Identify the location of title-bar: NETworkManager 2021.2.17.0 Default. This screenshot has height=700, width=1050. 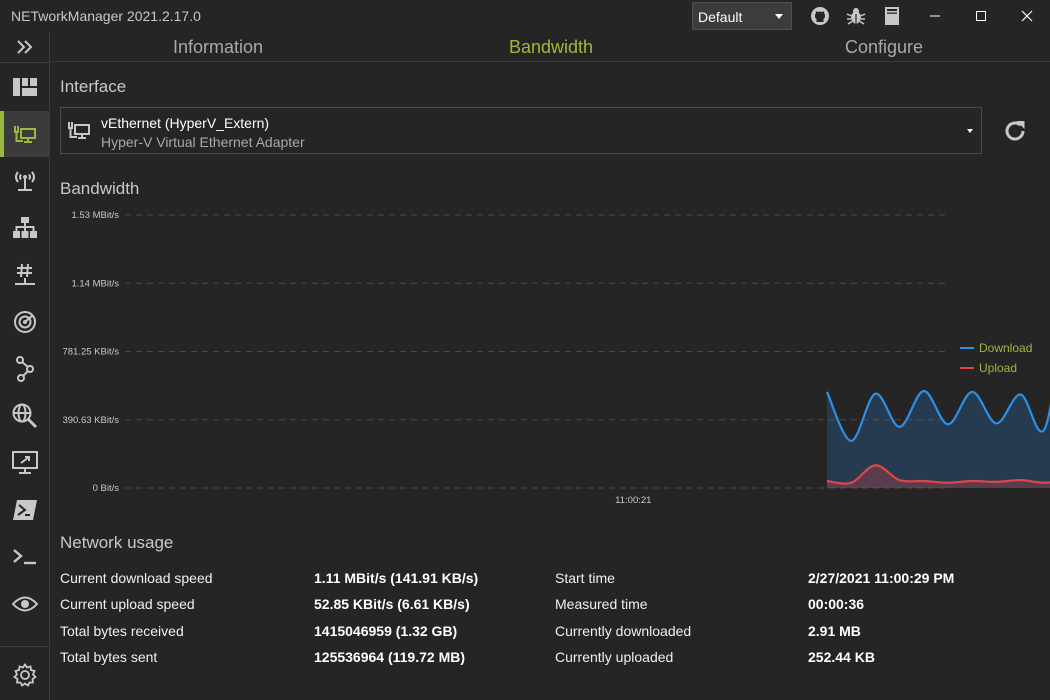
(525, 16).